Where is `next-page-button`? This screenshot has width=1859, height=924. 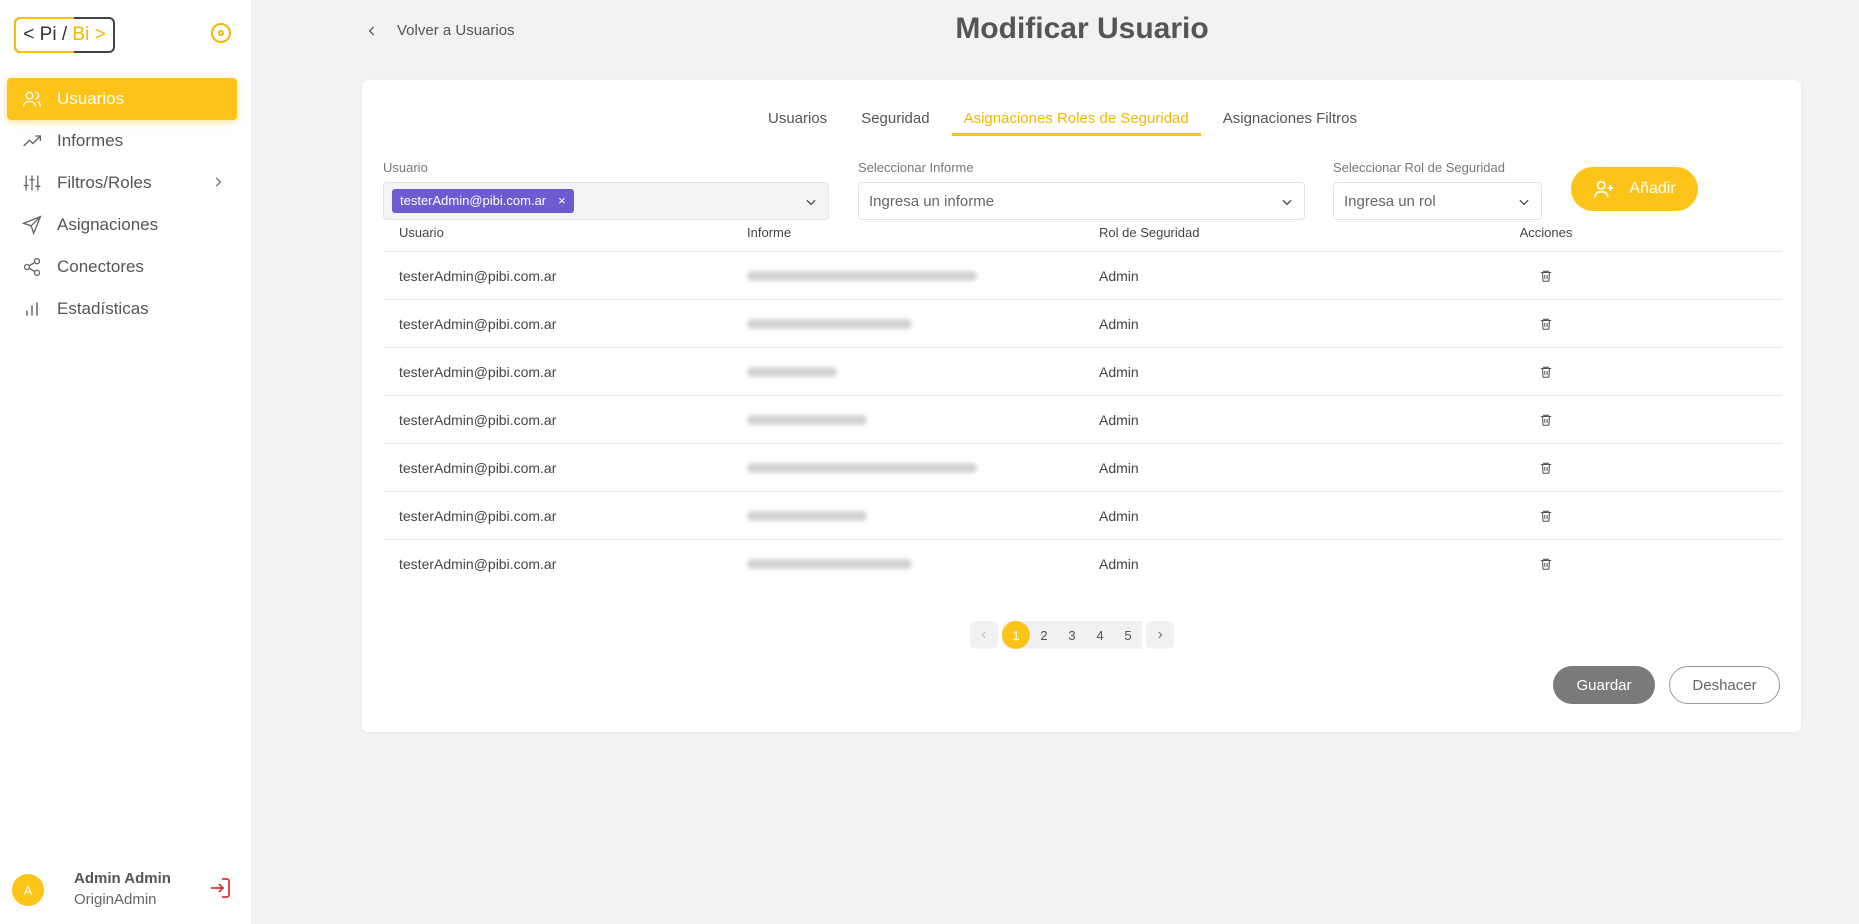 next-page-button is located at coordinates (1160, 635).